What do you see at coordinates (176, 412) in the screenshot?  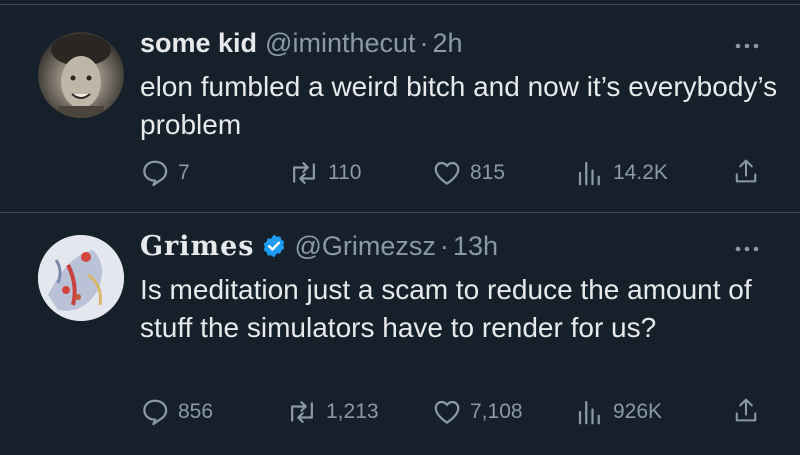 I see `reply-button: 856` at bounding box center [176, 412].